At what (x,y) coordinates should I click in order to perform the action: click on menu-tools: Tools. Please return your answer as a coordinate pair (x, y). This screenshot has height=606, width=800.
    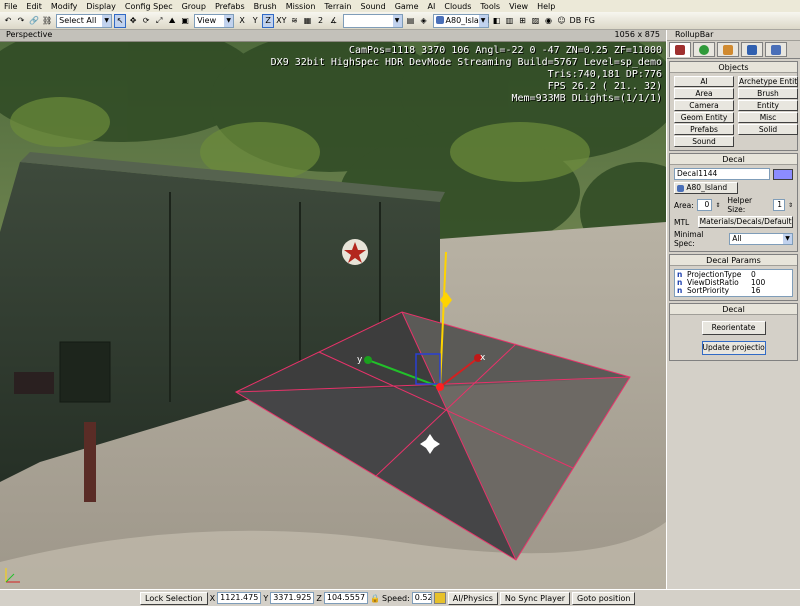
    Looking at the image, I should click on (490, 6).